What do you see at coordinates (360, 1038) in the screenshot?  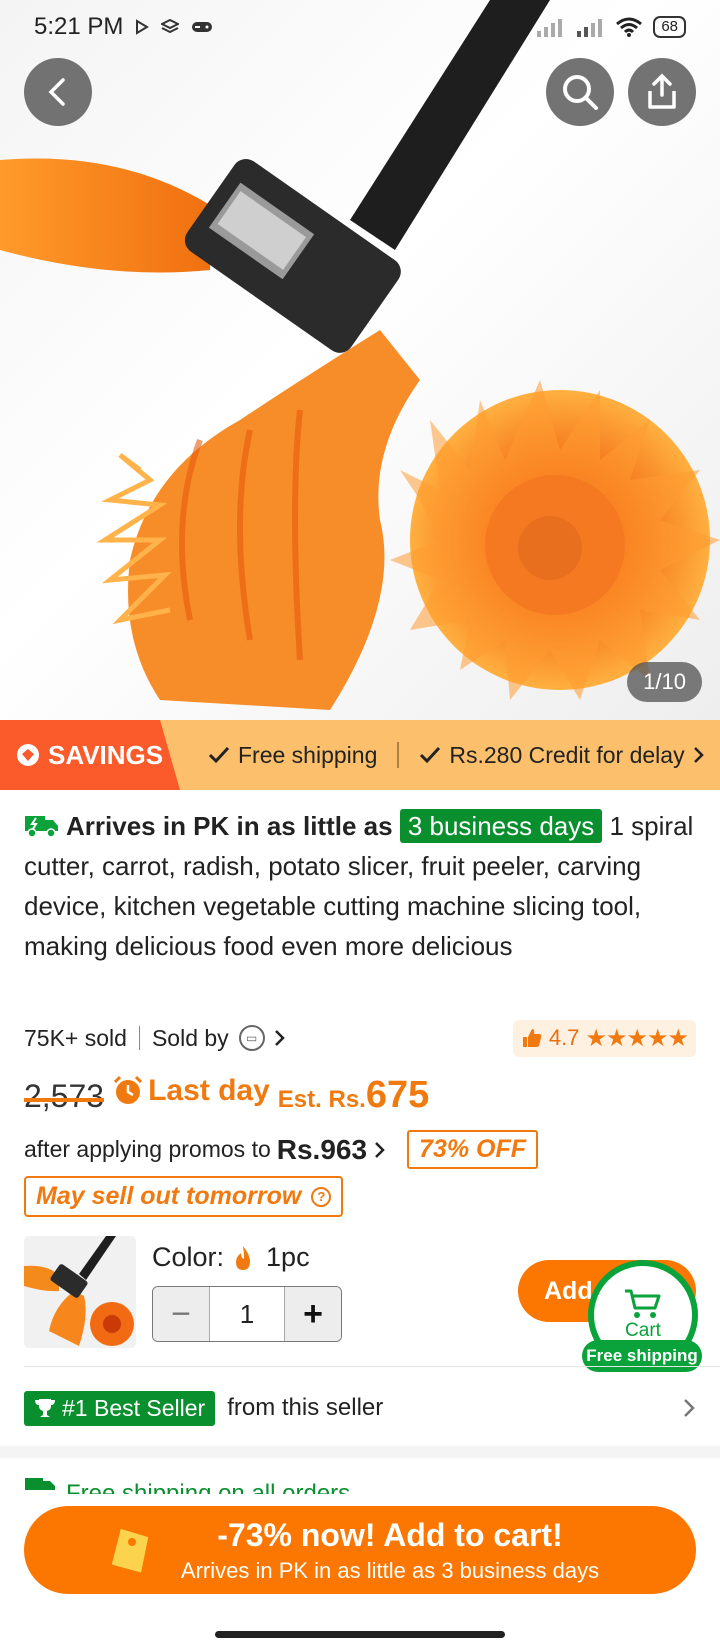 I see `sold-row: 75K+ sold Sold by ▭ 4.7 ★★★★★` at bounding box center [360, 1038].